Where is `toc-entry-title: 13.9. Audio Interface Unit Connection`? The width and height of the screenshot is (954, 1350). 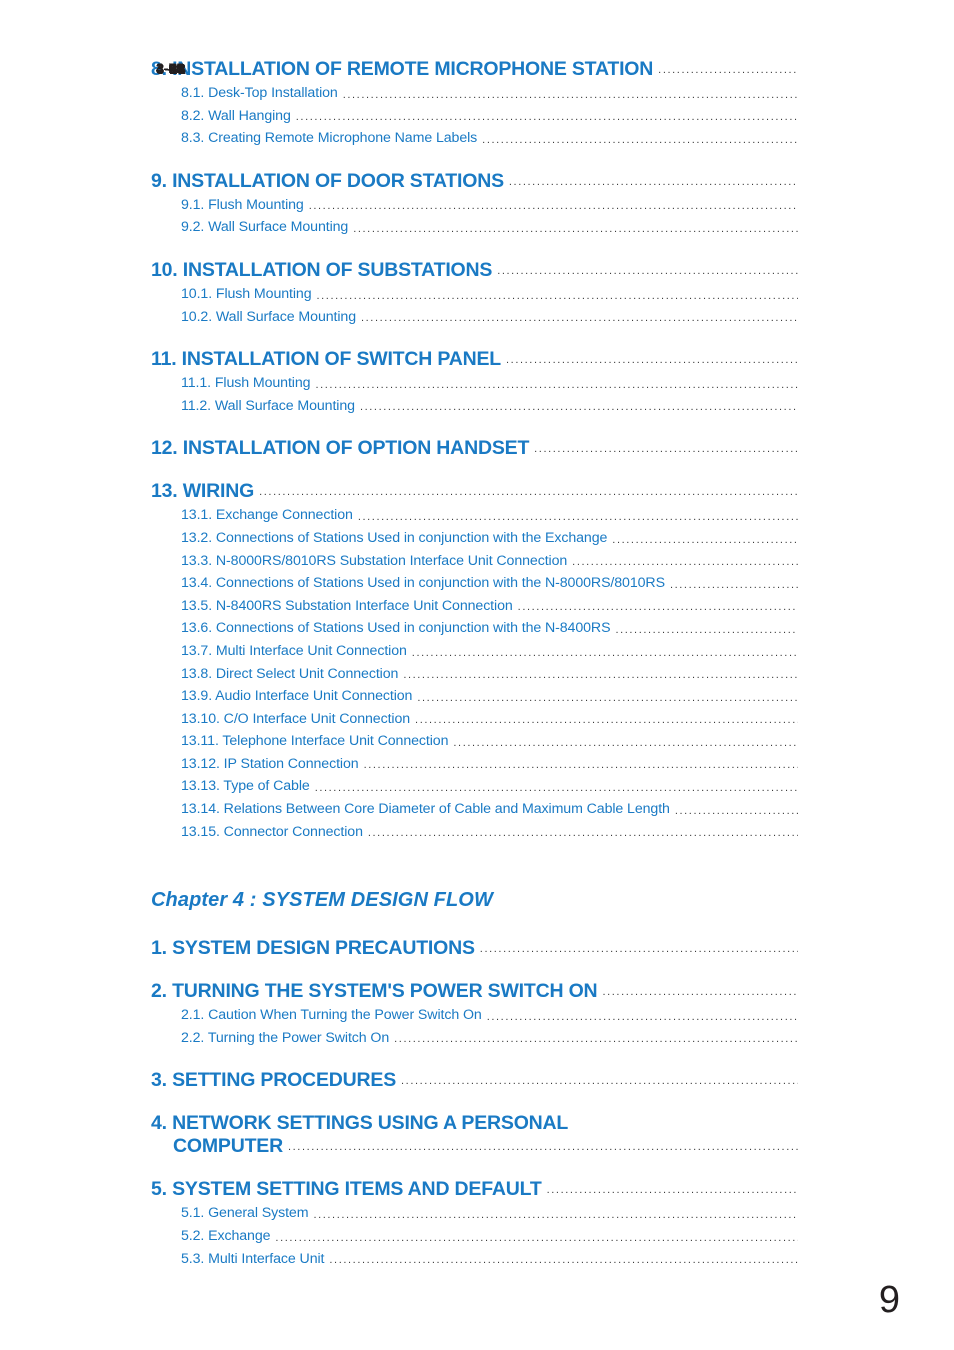
toc-entry-title: 13.9. Audio Interface Unit Connection is located at coordinates (297, 696).